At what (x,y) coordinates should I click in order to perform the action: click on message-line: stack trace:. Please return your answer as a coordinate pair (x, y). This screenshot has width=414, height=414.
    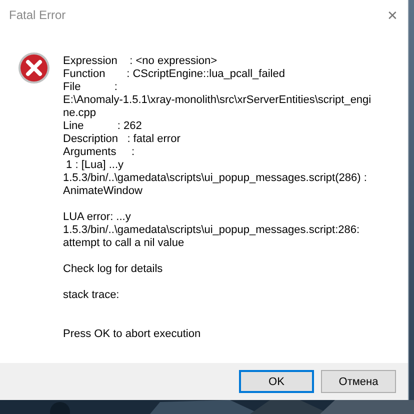
    Looking at the image, I should click on (91, 295).